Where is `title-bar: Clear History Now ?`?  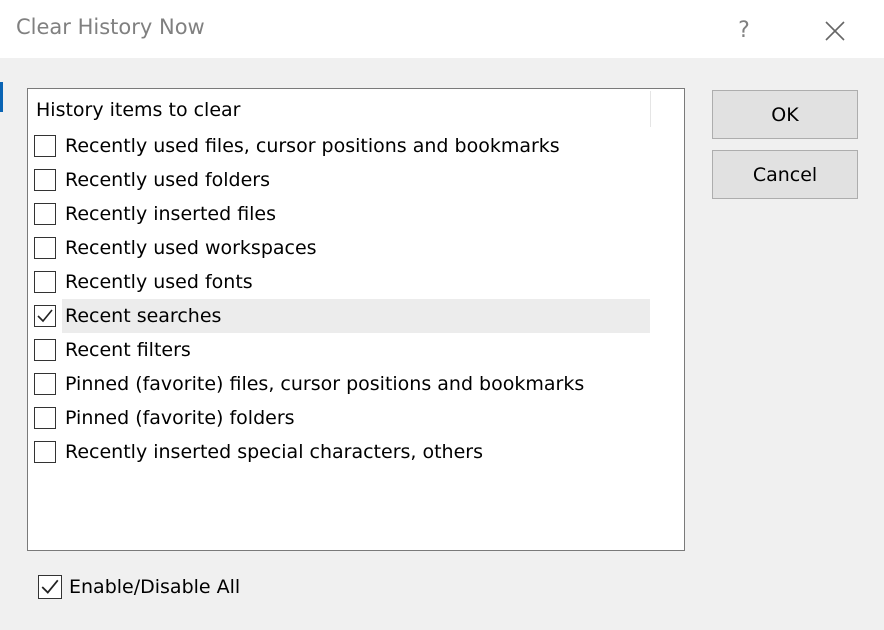 title-bar: Clear History Now ? is located at coordinates (442, 30).